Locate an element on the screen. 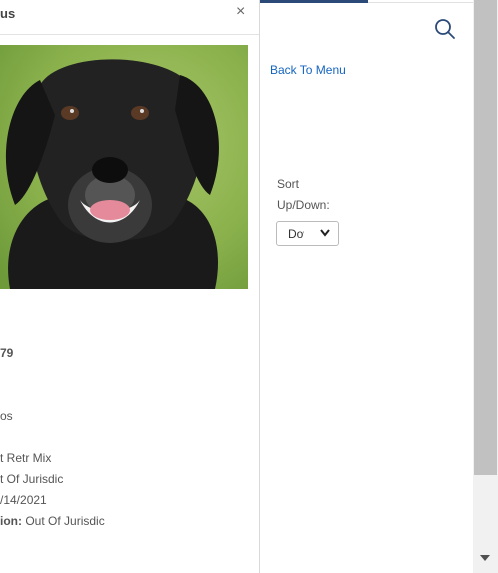 The height and width of the screenshot is (573, 498). modal-header: us × is located at coordinates (129, 17).